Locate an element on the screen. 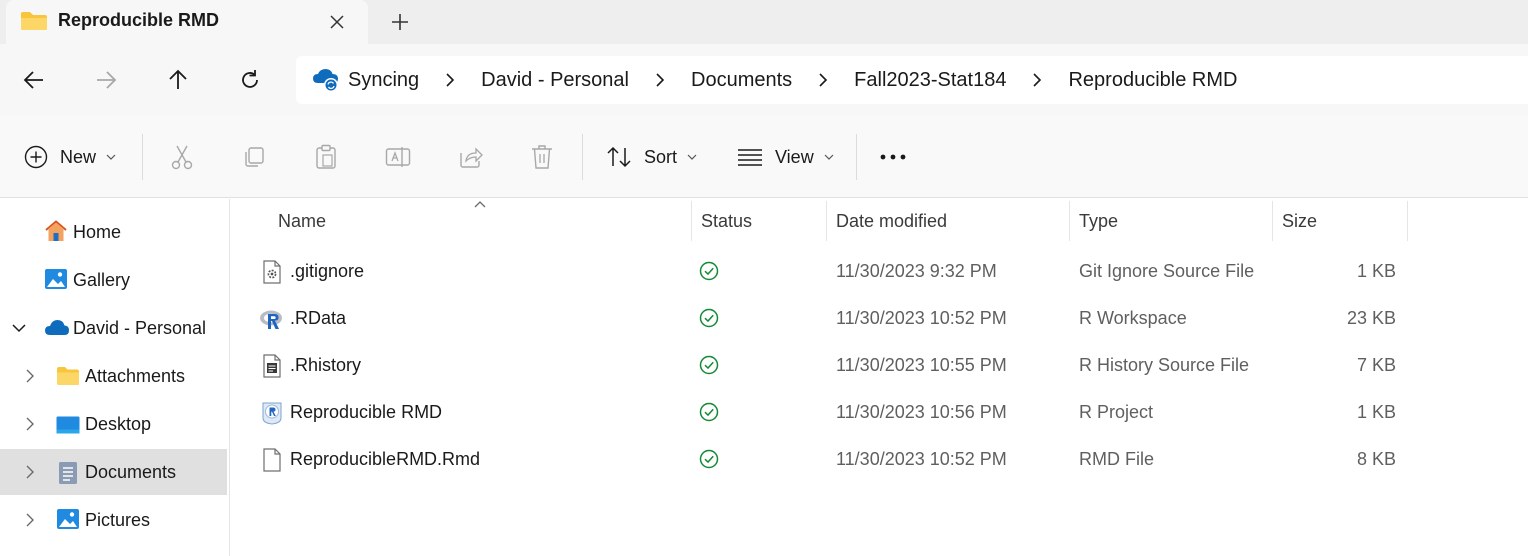 The height and width of the screenshot is (556, 1528). arrow-up-icon is located at coordinates (178, 79).